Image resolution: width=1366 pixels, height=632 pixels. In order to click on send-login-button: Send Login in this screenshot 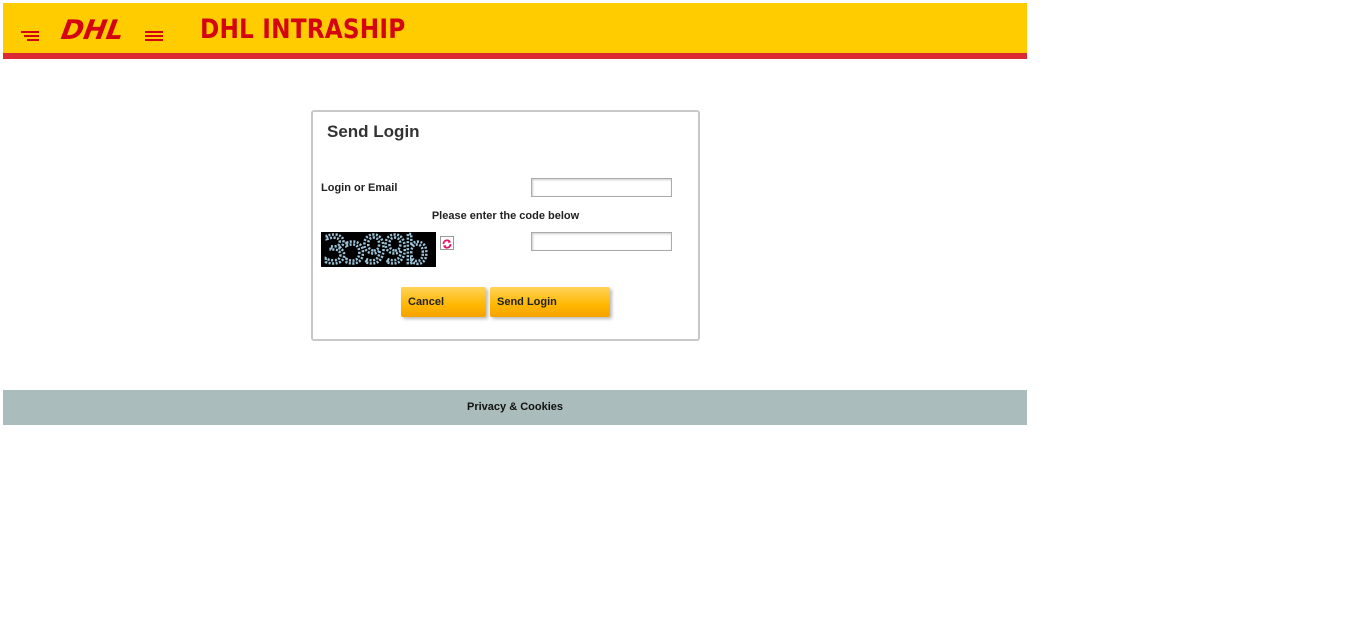, I will do `click(550, 302)`.